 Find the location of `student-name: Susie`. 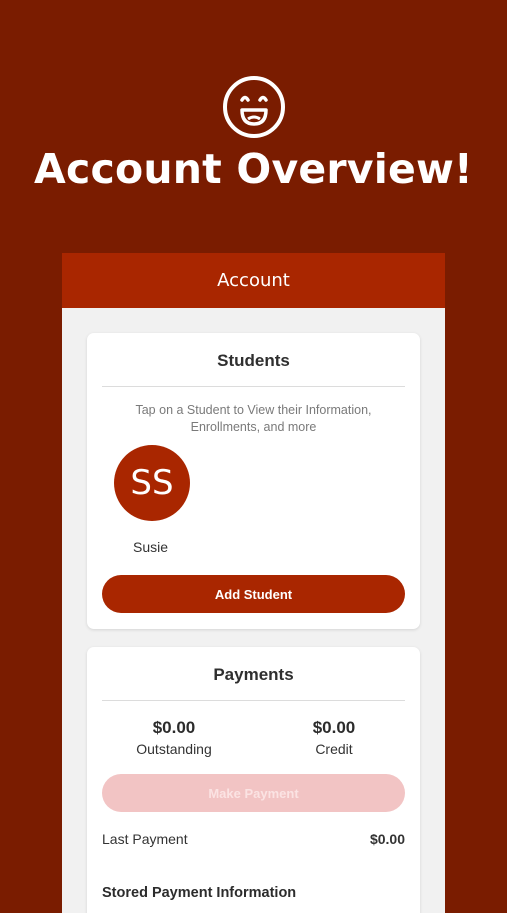

student-name: Susie is located at coordinates (150, 547).